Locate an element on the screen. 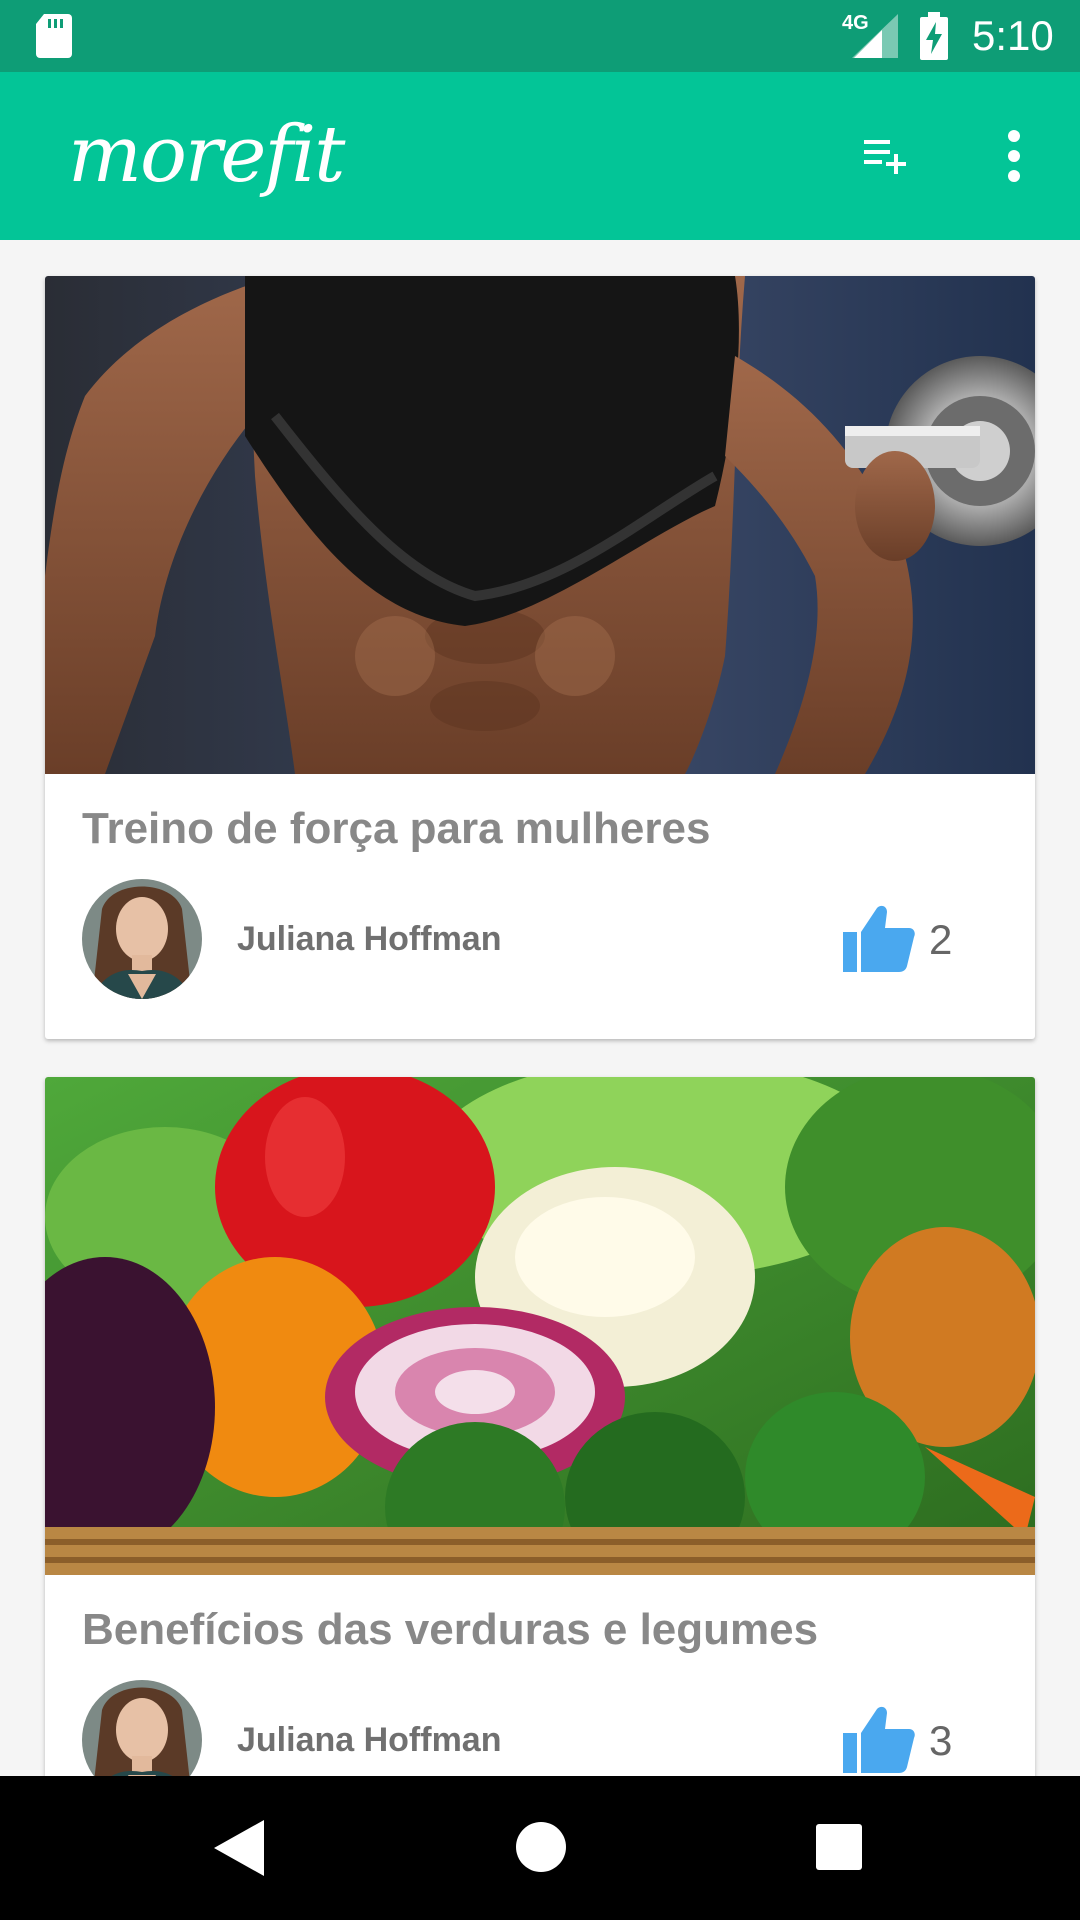 This screenshot has width=1080, height=1920. back-triangle-icon is located at coordinates (239, 1848).